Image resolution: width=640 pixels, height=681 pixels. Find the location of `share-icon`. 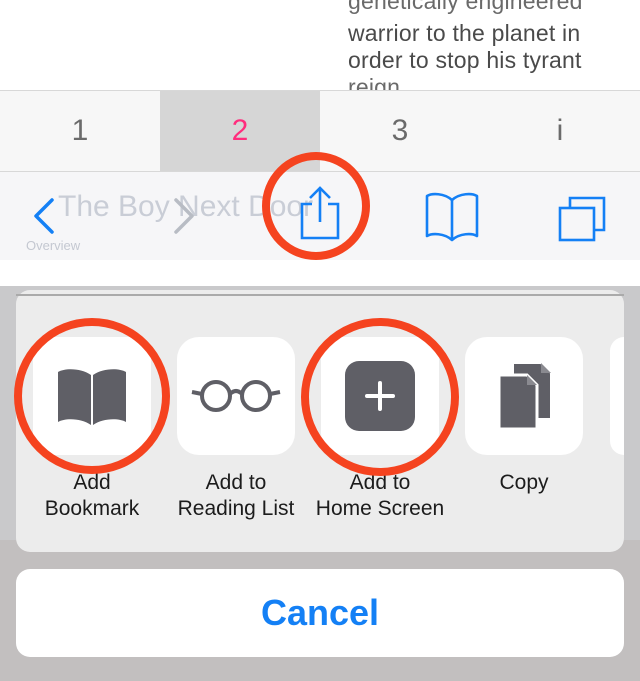

share-icon is located at coordinates (320, 213).